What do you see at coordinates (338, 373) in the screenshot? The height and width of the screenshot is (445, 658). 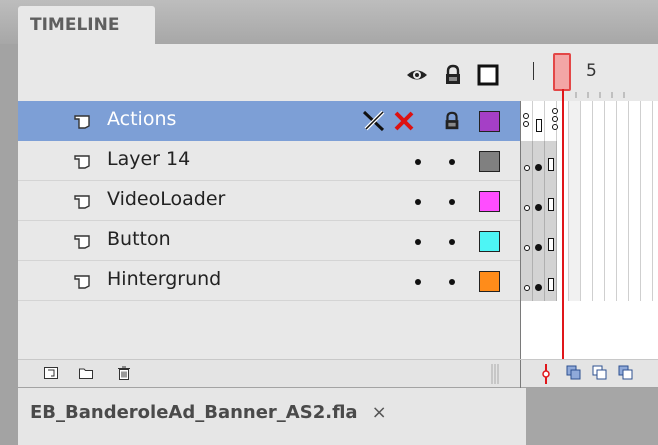 I see `timeline-bottom-toolbar` at bounding box center [338, 373].